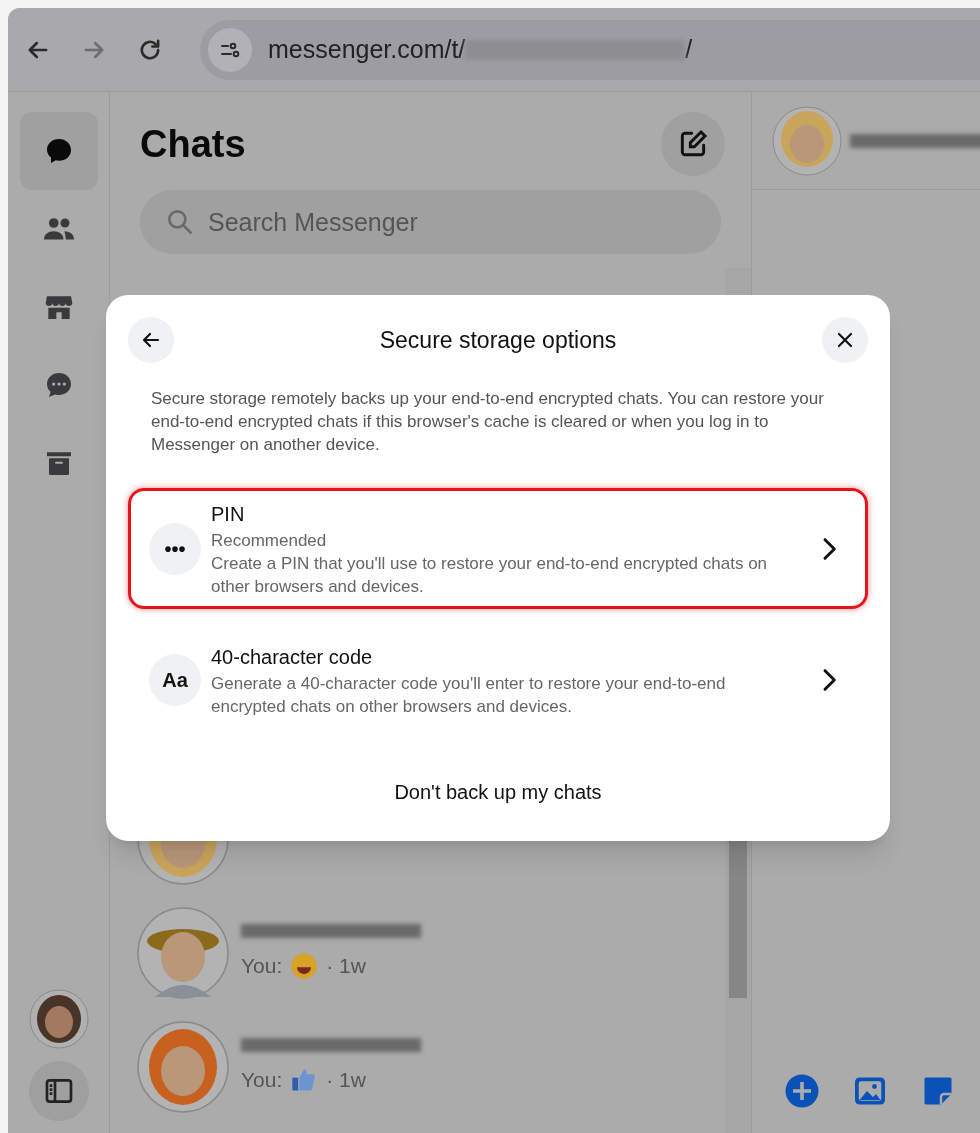 The width and height of the screenshot is (980, 1133). I want to click on laughing-emoji-icon, so click(304, 966).